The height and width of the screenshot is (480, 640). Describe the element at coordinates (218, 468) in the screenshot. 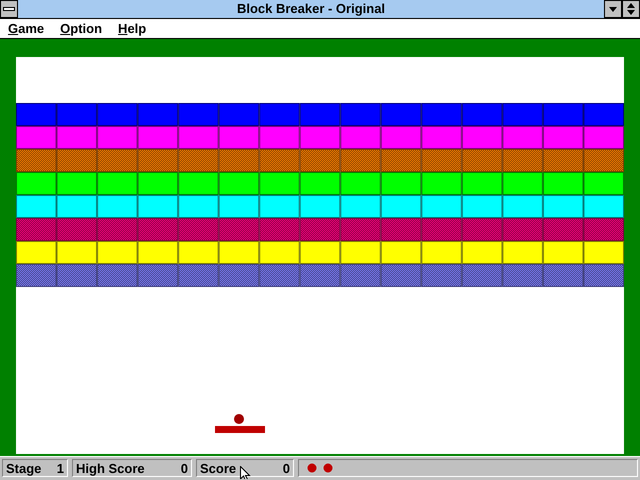

I see `score-label: Score` at that location.